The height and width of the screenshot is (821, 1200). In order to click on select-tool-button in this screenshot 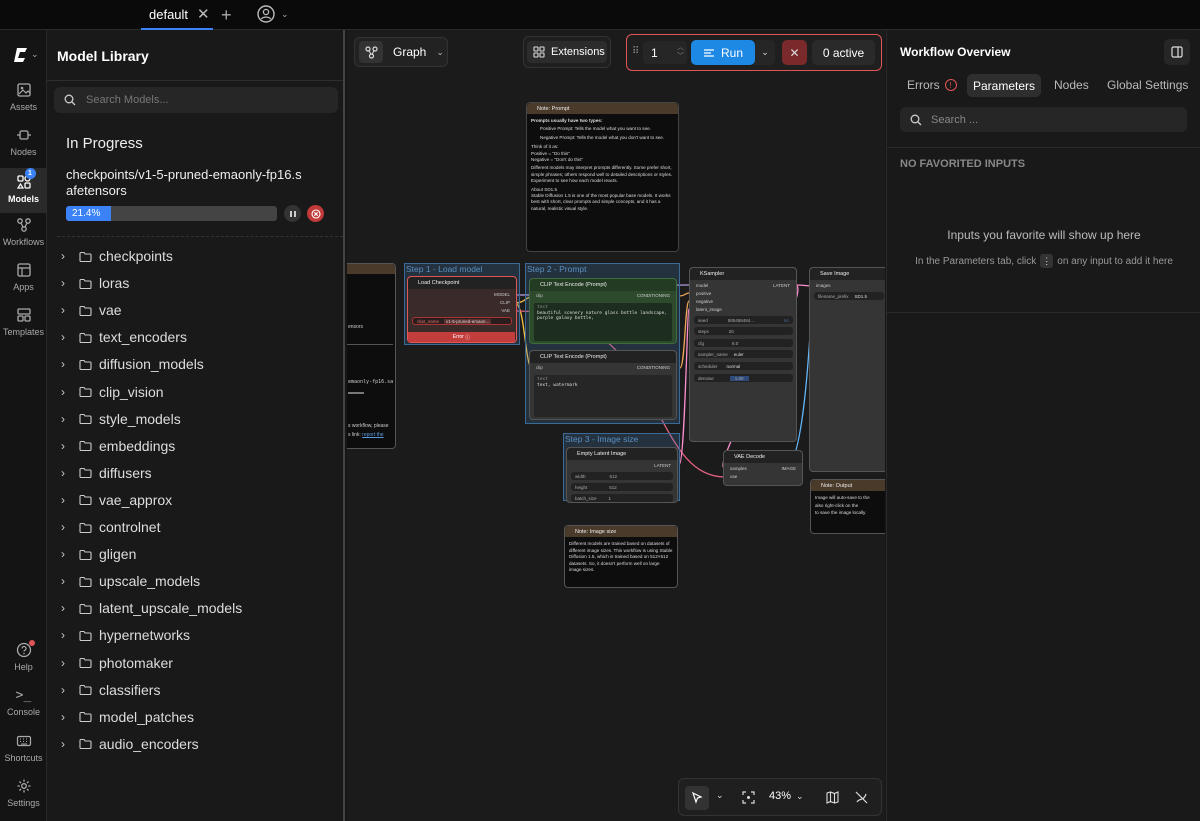, I will do `click(697, 798)`.